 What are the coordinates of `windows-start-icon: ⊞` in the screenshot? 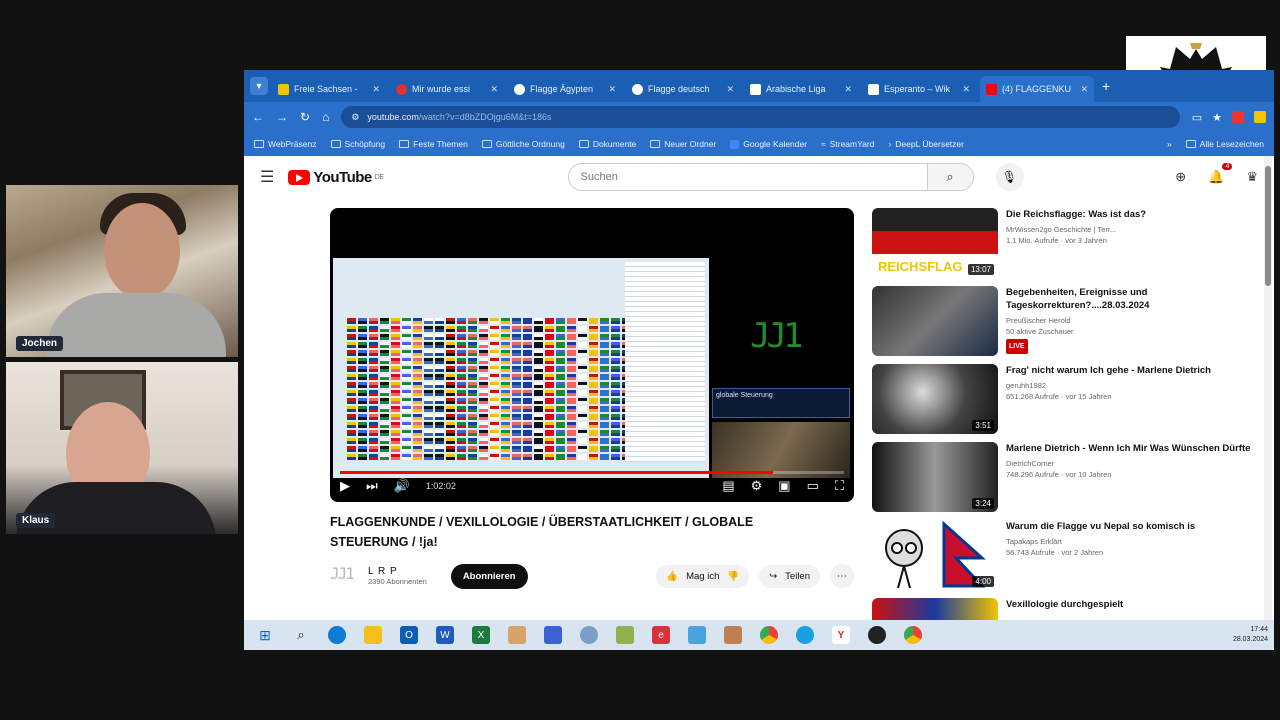 It's located at (265, 635).